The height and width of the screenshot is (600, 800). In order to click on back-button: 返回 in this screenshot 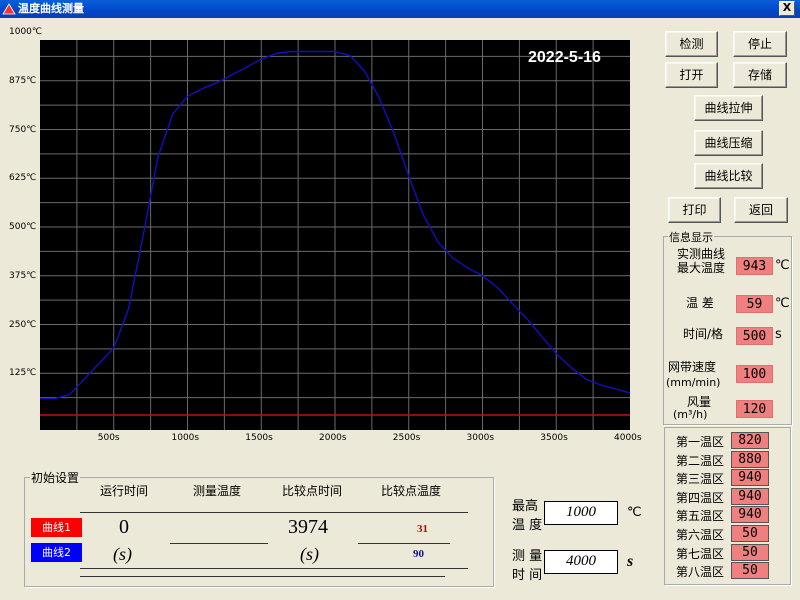, I will do `click(761, 210)`.